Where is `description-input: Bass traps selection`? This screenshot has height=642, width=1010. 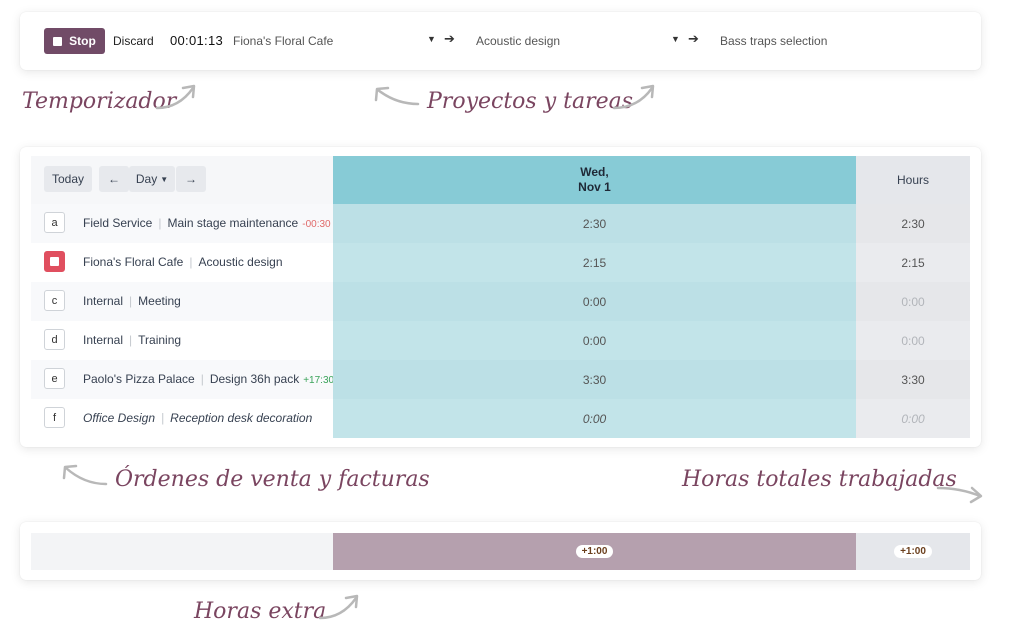 description-input: Bass traps selection is located at coordinates (773, 41).